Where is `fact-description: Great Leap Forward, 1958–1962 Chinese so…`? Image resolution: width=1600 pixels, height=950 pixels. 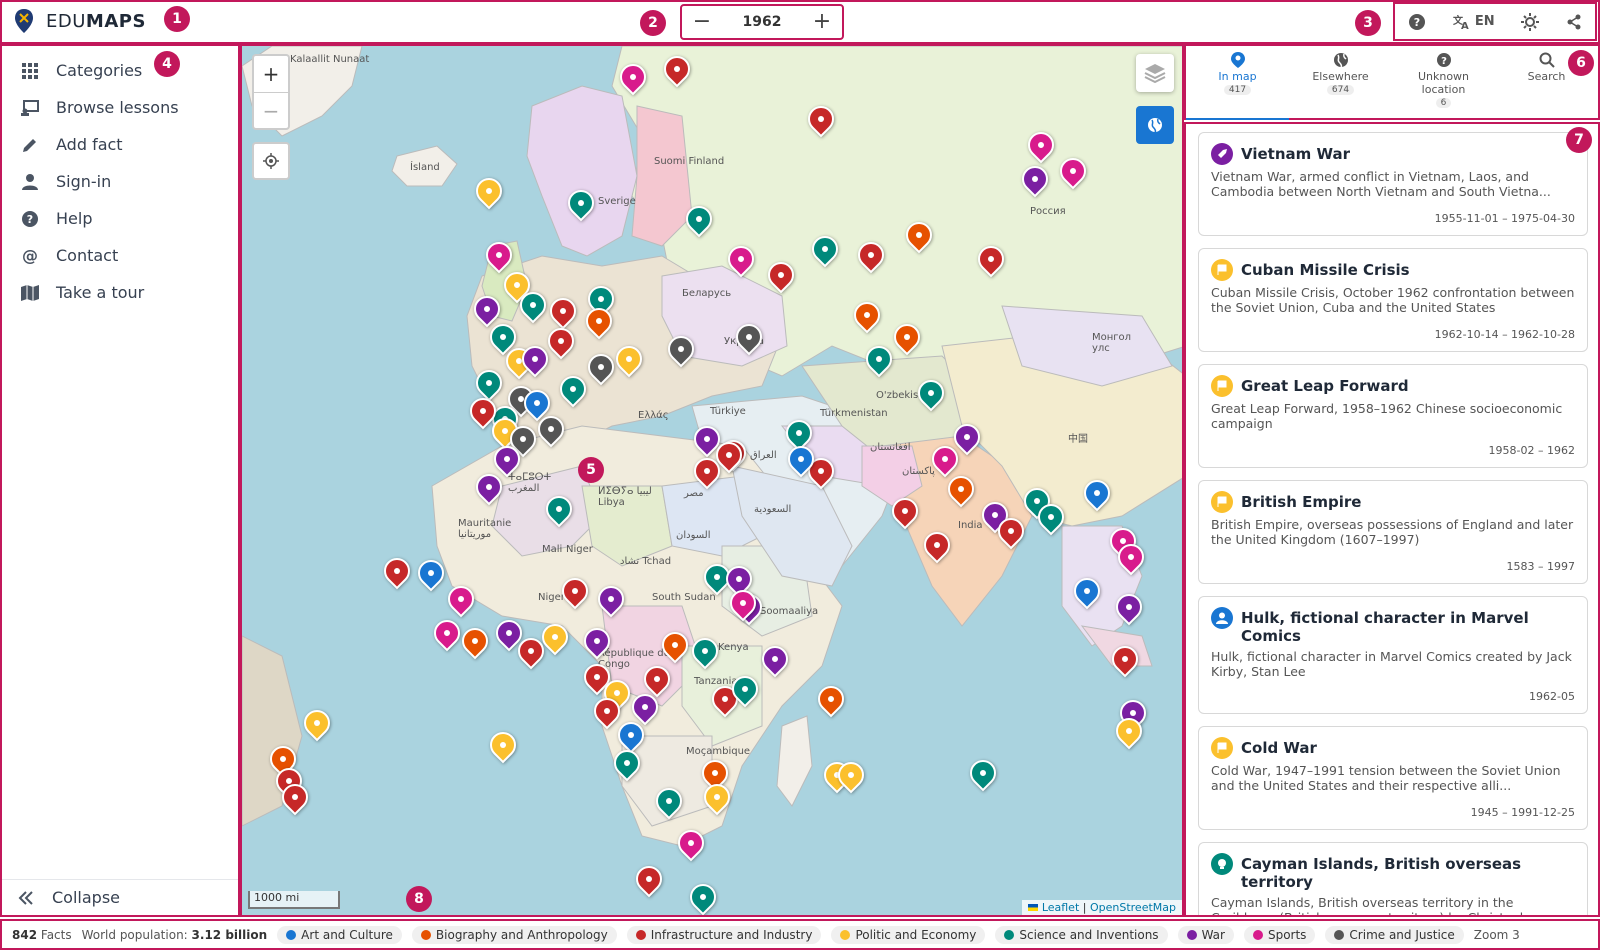
fact-description: Great Leap Forward, 1958–1962 Chinese so… is located at coordinates (1387, 416).